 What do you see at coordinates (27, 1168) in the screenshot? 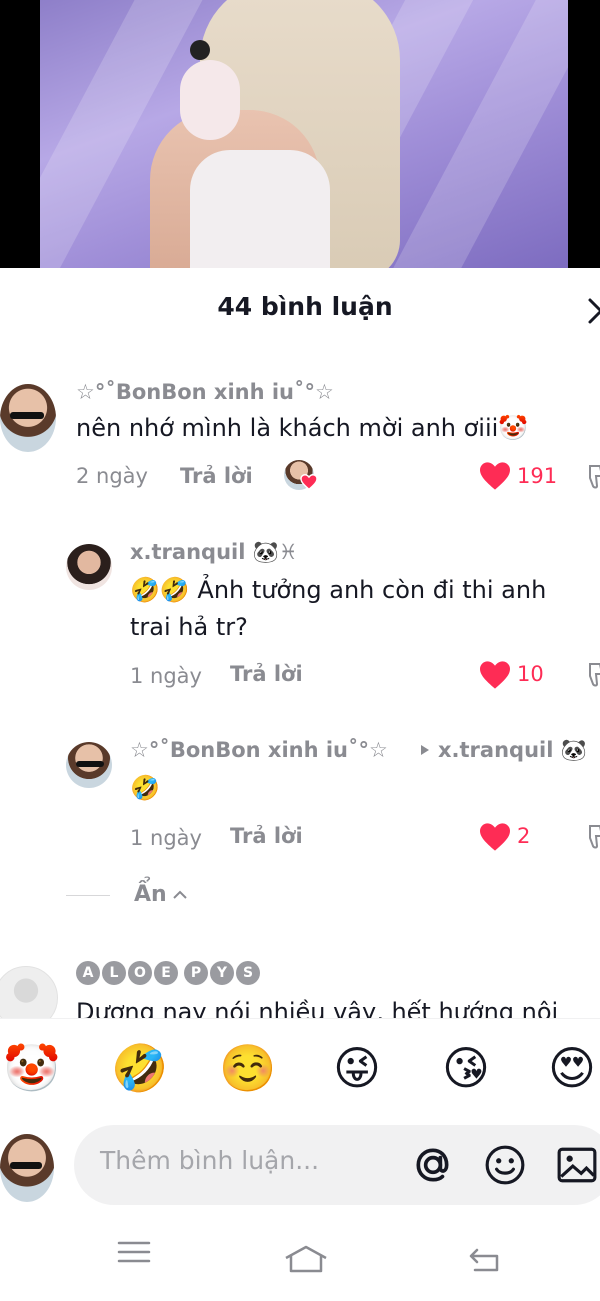
I see `my-avatar` at bounding box center [27, 1168].